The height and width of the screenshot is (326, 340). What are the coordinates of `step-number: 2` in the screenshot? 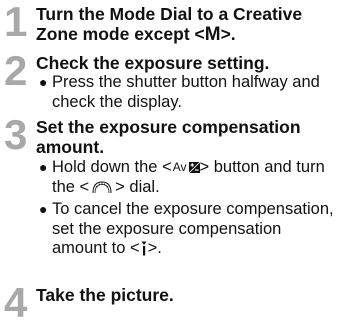 It's located at (16, 70).